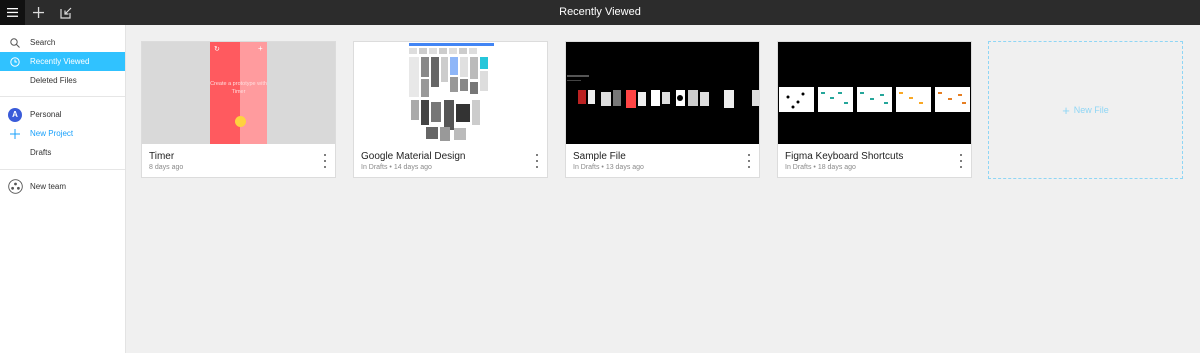  What do you see at coordinates (46, 114) in the screenshot?
I see `sidebar-item-label: Personal` at bounding box center [46, 114].